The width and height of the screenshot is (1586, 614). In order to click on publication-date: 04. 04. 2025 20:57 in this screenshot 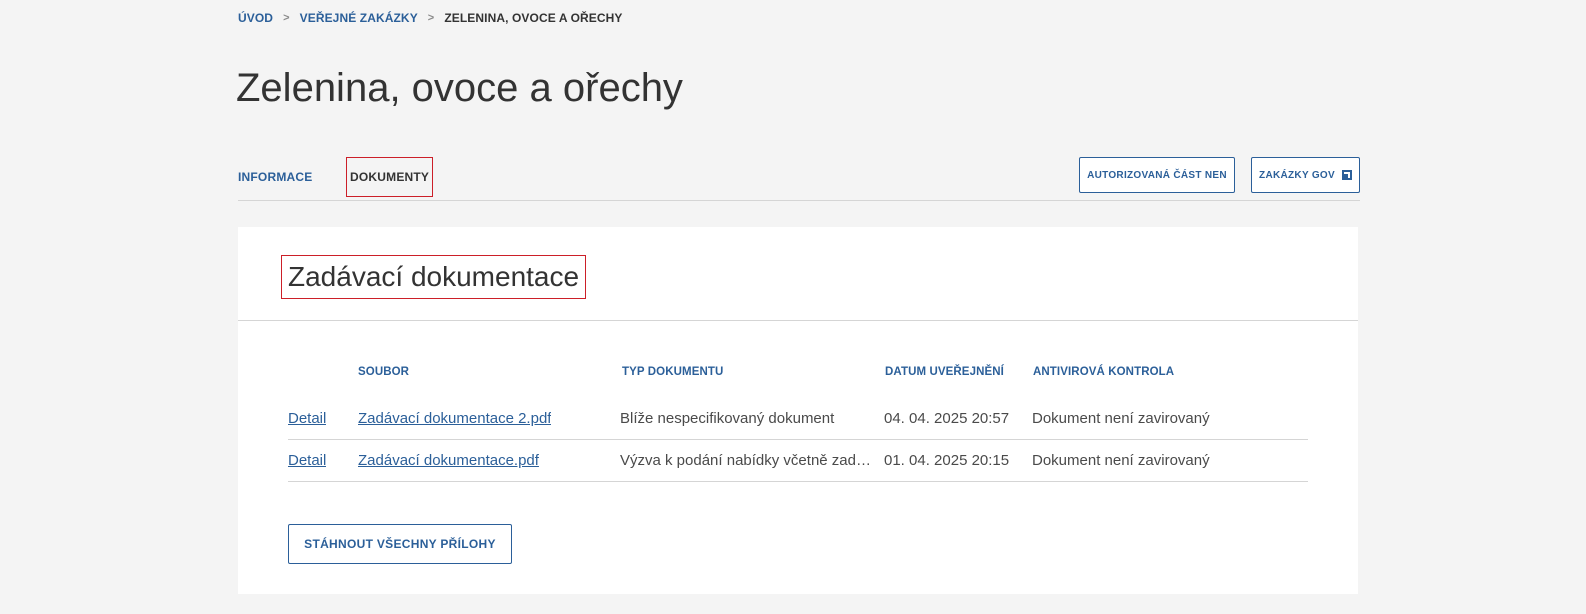, I will do `click(947, 418)`.